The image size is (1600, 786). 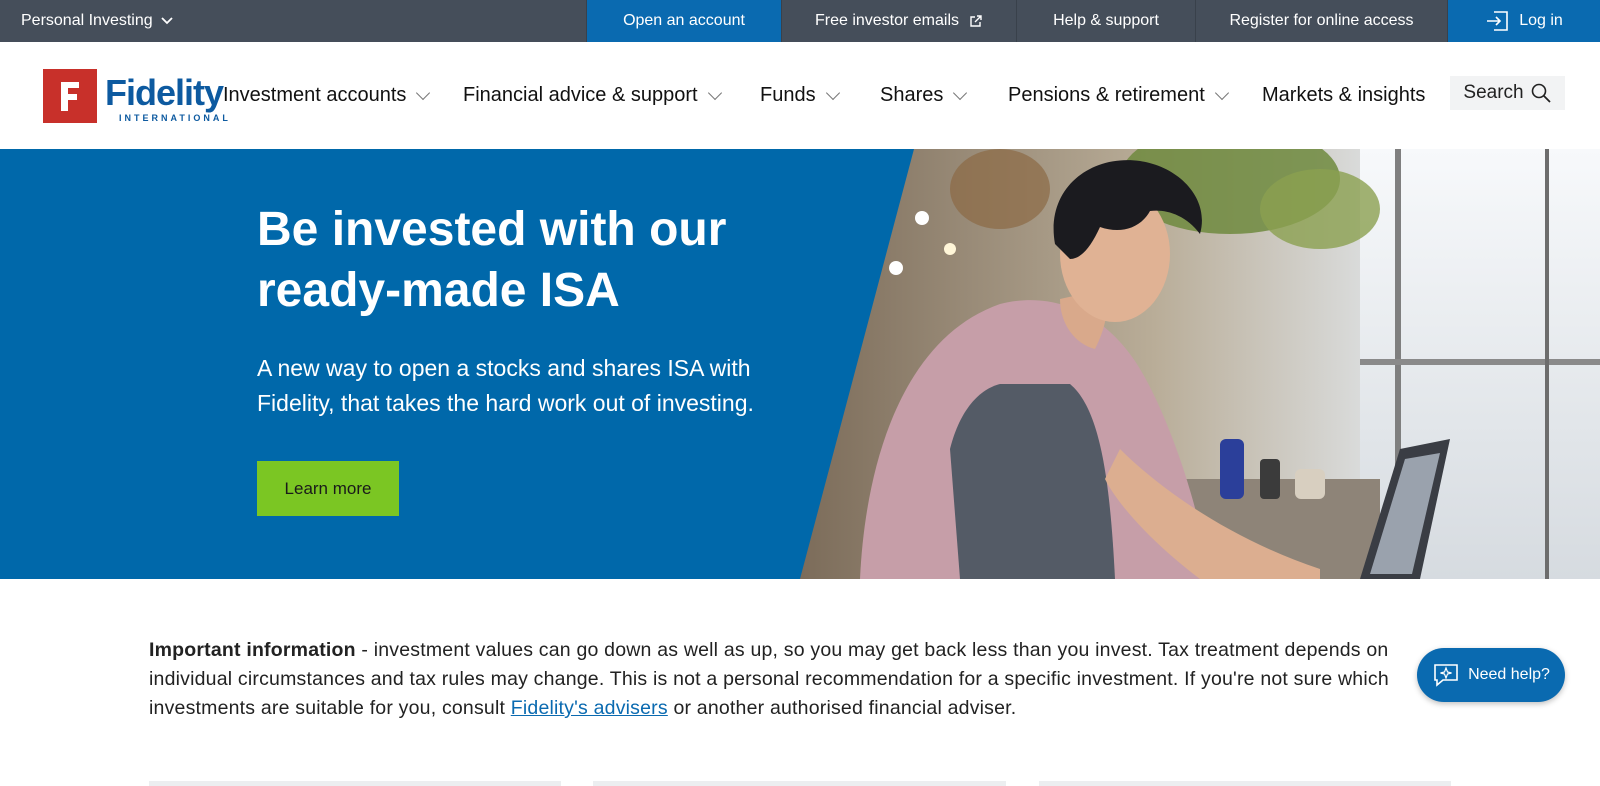 I want to click on free-investor-emails-link: Free investor emails, so click(x=898, y=21).